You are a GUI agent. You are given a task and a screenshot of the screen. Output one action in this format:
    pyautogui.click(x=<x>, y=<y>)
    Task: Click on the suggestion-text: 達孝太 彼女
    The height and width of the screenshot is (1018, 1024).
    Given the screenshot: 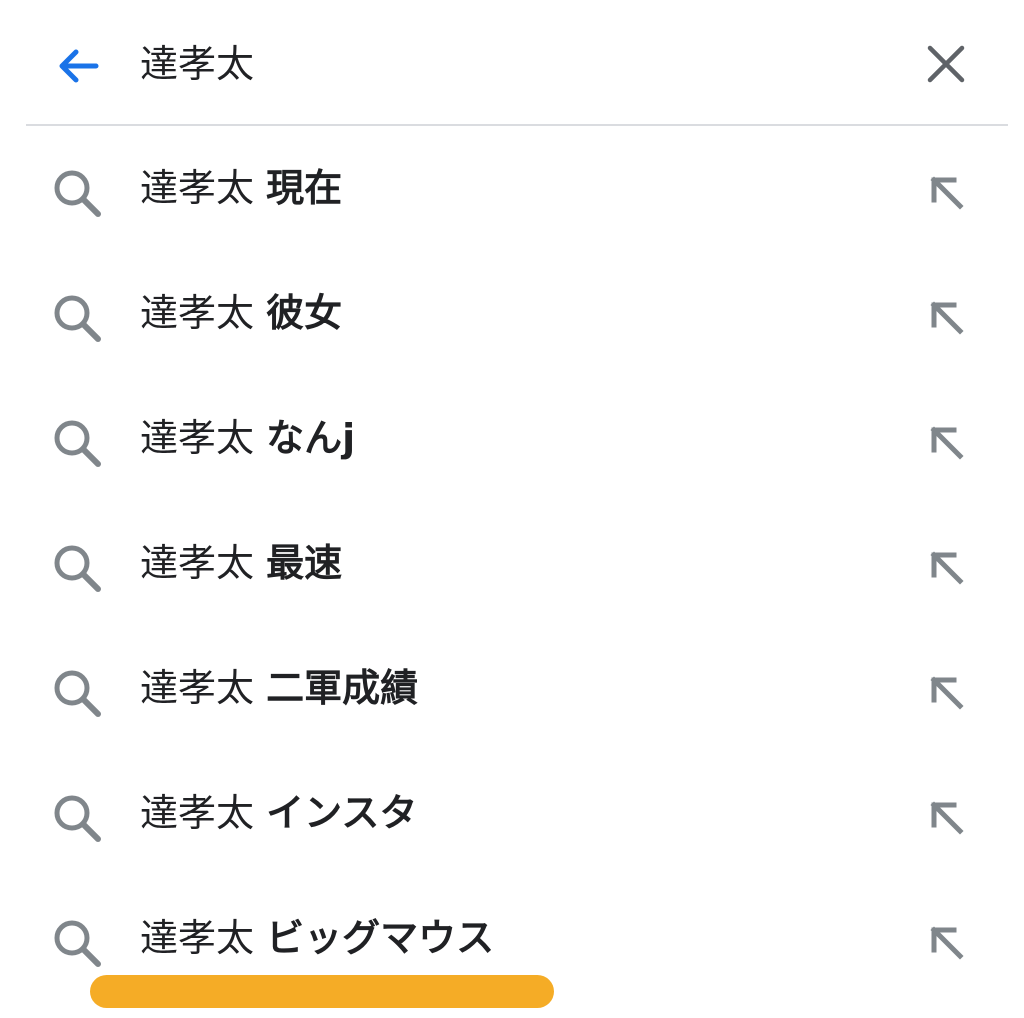 What is the action you would take?
    pyautogui.click(x=241, y=313)
    